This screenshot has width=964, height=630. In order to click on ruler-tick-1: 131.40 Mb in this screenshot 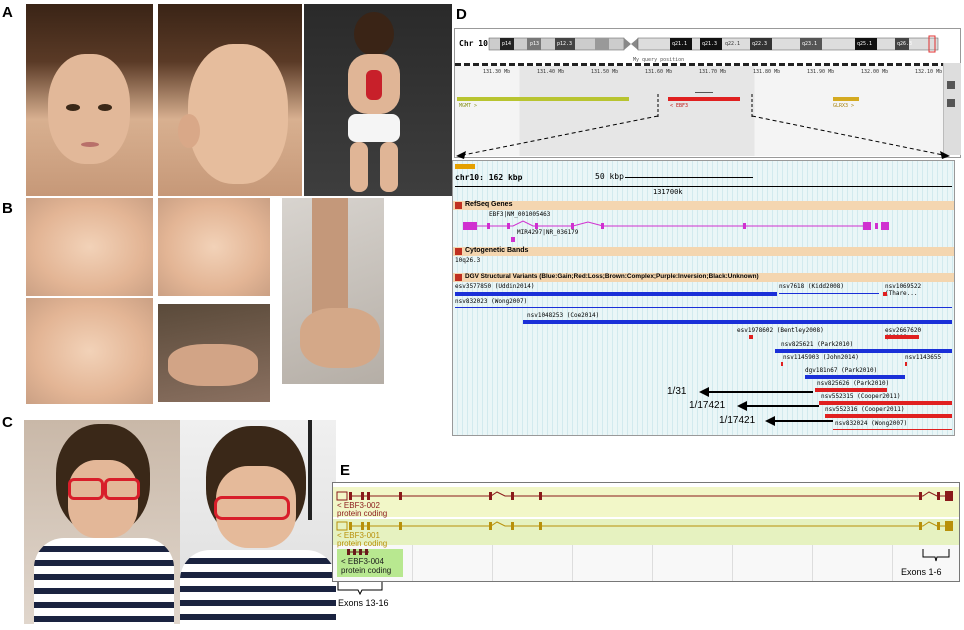, I will do `click(551, 72)`.